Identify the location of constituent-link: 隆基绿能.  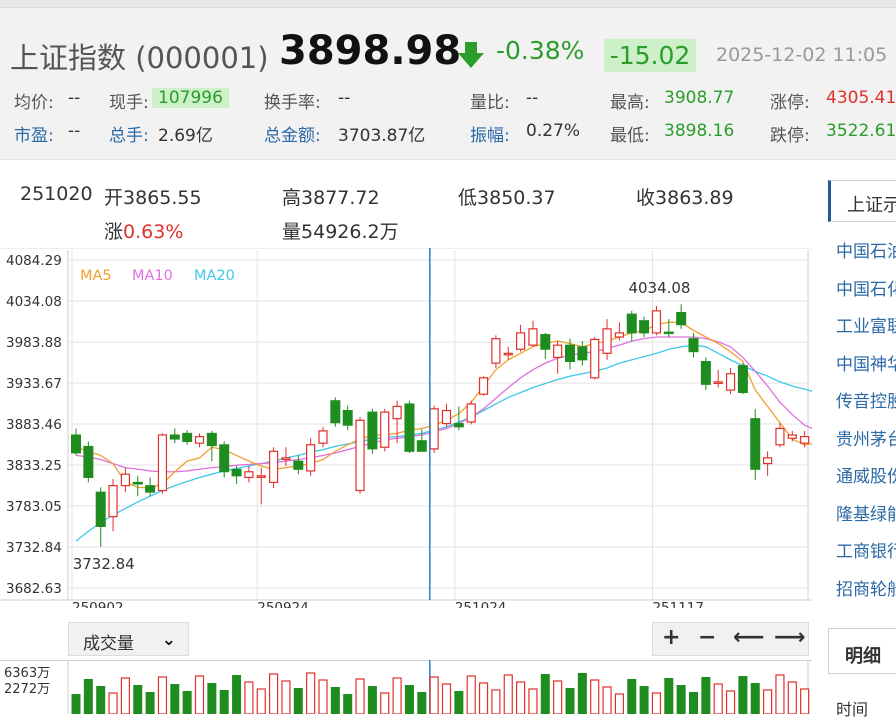
(866, 512).